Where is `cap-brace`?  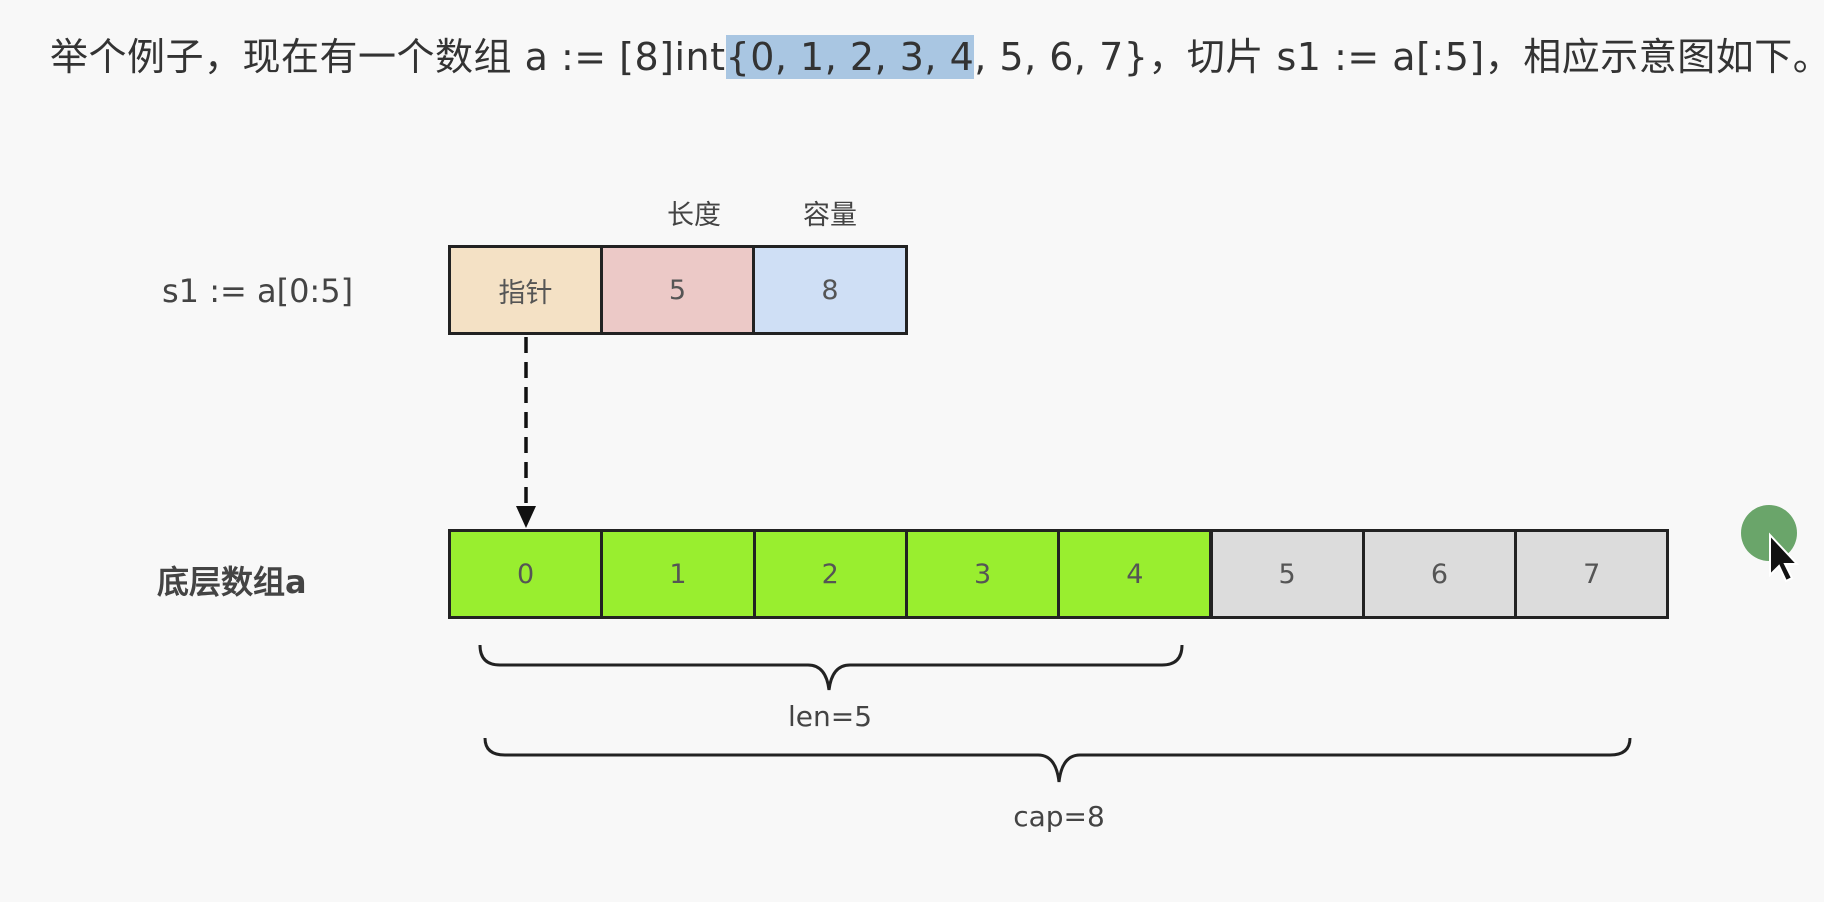 cap-brace is located at coordinates (1057, 760).